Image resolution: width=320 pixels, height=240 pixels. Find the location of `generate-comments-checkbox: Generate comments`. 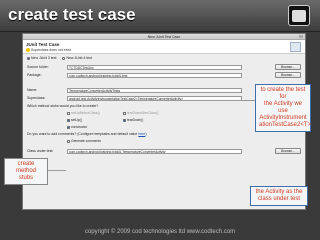

generate-comments-checkbox: Generate comments is located at coordinates (84, 141).